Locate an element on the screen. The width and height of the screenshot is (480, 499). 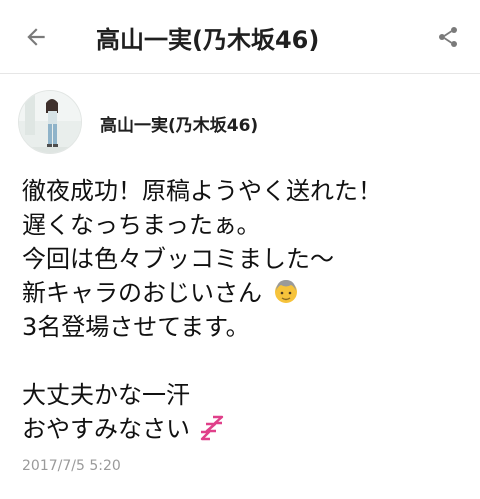
older-man-emoji is located at coordinates (286, 295).